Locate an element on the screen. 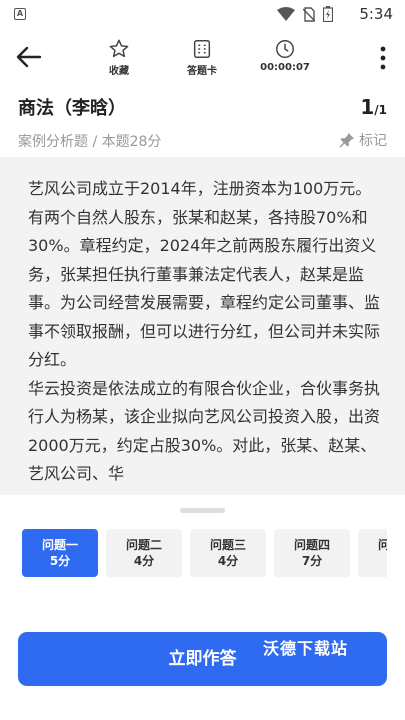 Image resolution: width=405 pixels, height=720 pixels. pin-icon is located at coordinates (346, 140).